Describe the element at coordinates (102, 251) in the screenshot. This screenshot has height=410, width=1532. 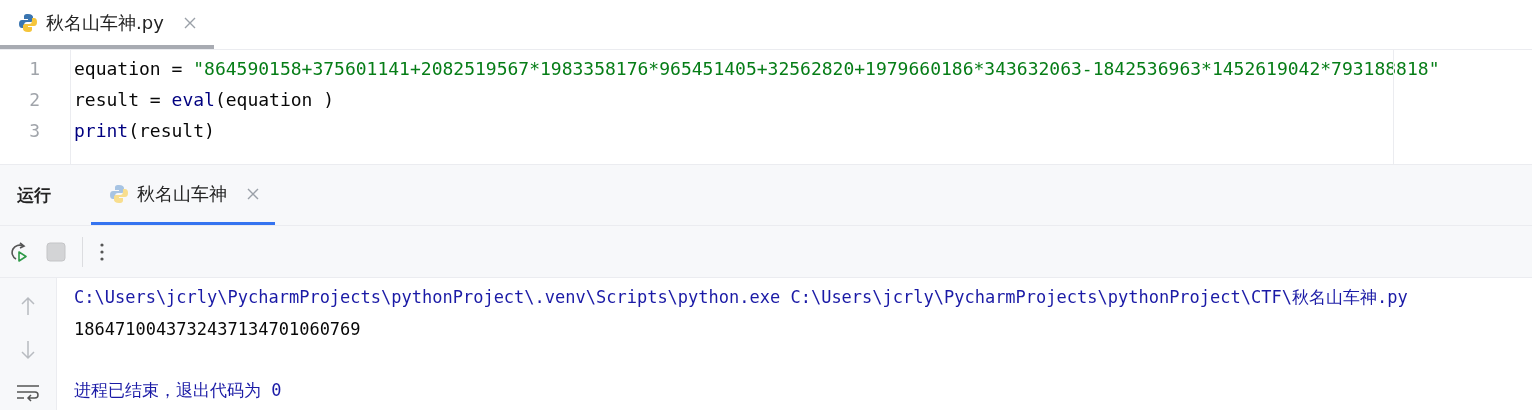
I see `more-icon` at that location.